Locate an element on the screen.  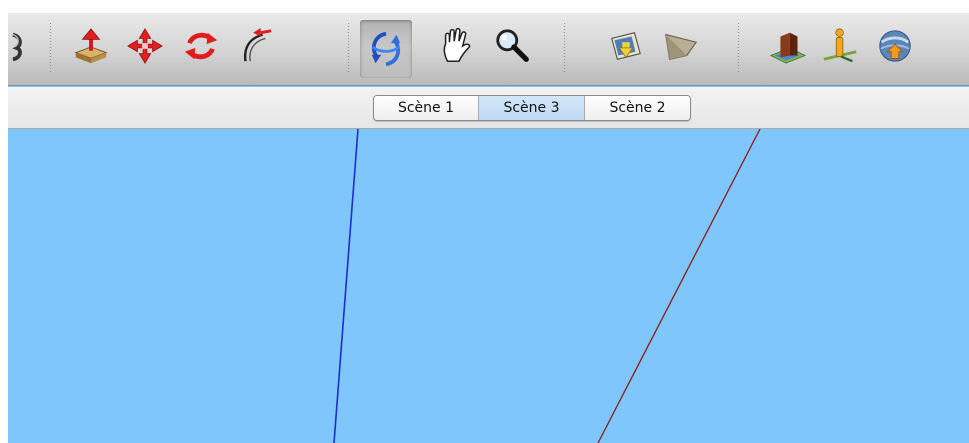
move-tool is located at coordinates (145, 46).